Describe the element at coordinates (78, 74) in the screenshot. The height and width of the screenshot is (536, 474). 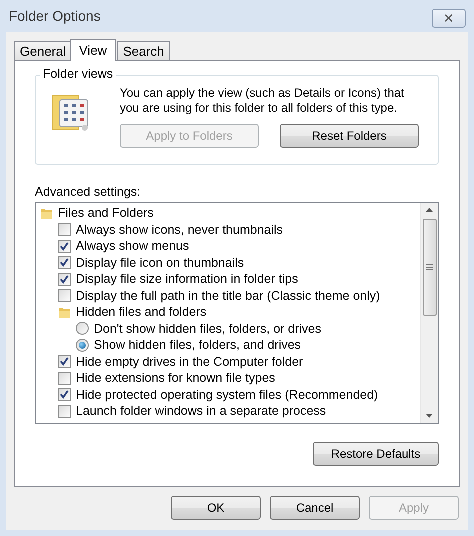
I see `group-label: Folder views` at that location.